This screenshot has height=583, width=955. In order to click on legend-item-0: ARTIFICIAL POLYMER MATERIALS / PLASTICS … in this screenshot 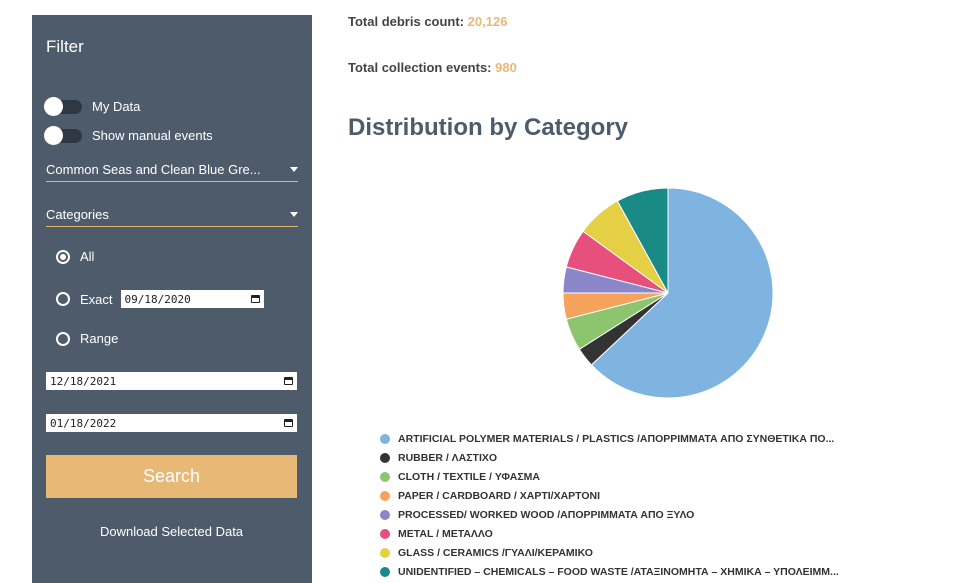, I will do `click(609, 438)`.